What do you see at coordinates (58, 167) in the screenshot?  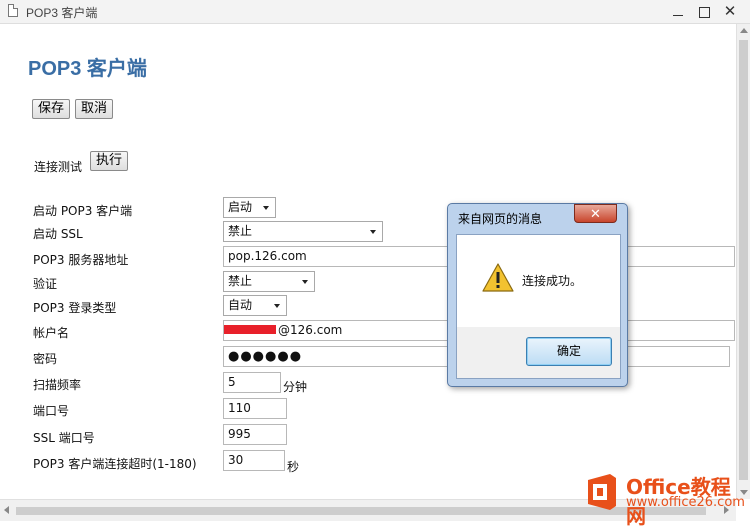 I see `connection-test-label: 连接测试` at bounding box center [58, 167].